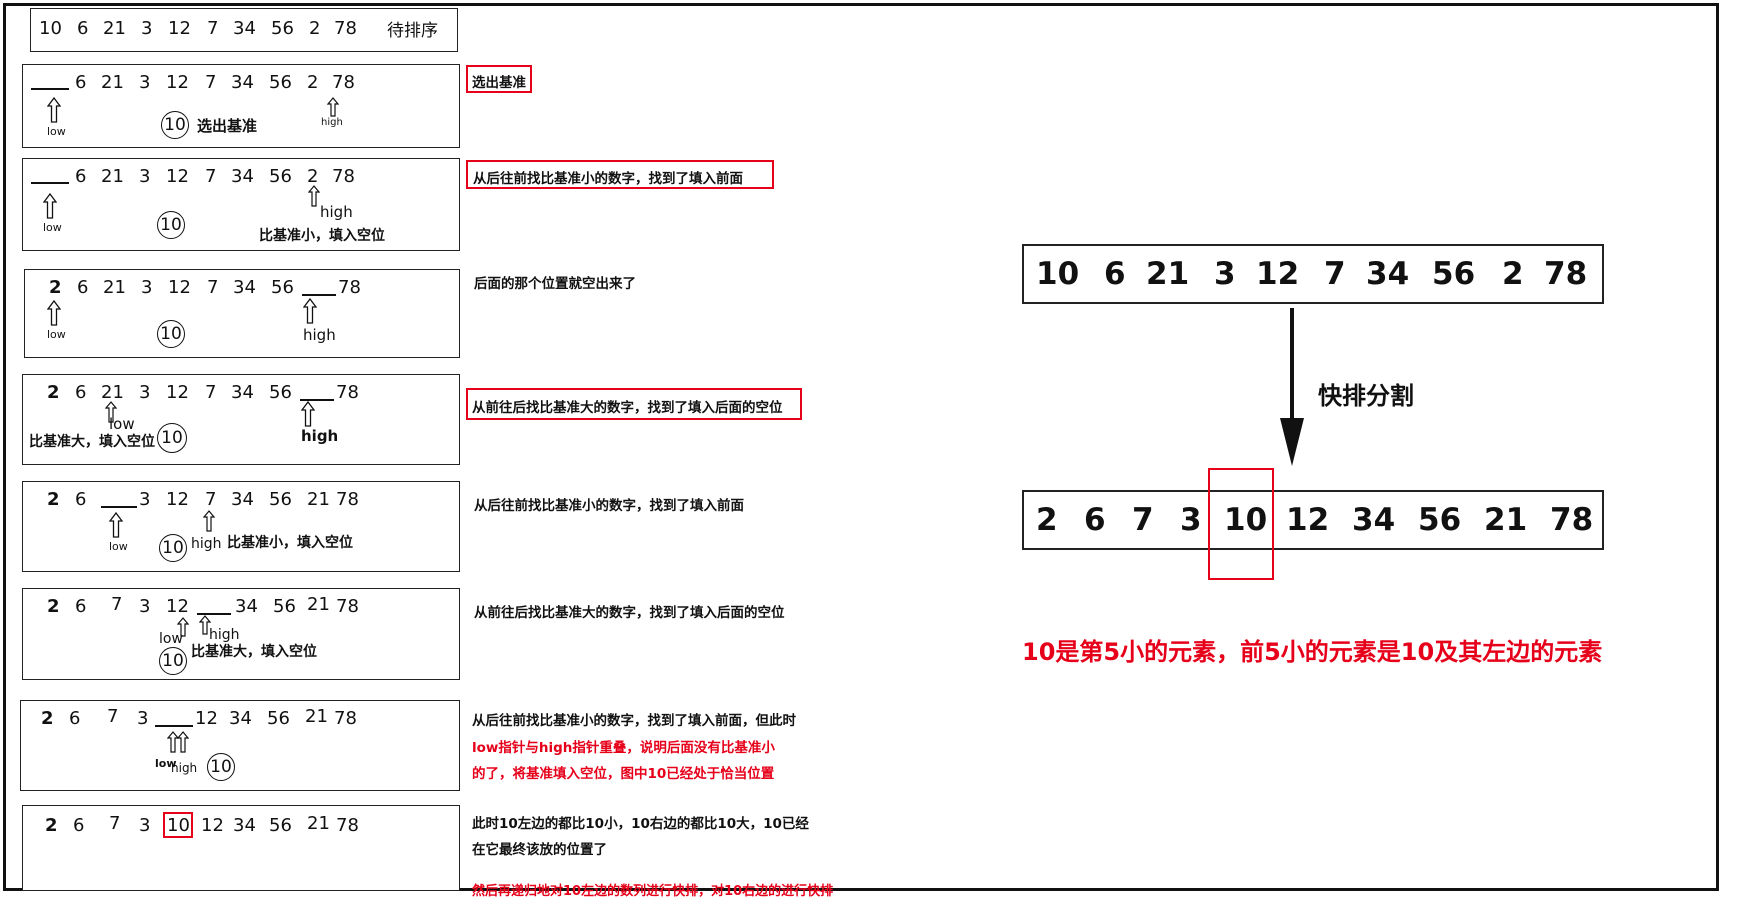  Describe the element at coordinates (412, 31) in the screenshot. I see `row-tag: 待排序` at that location.